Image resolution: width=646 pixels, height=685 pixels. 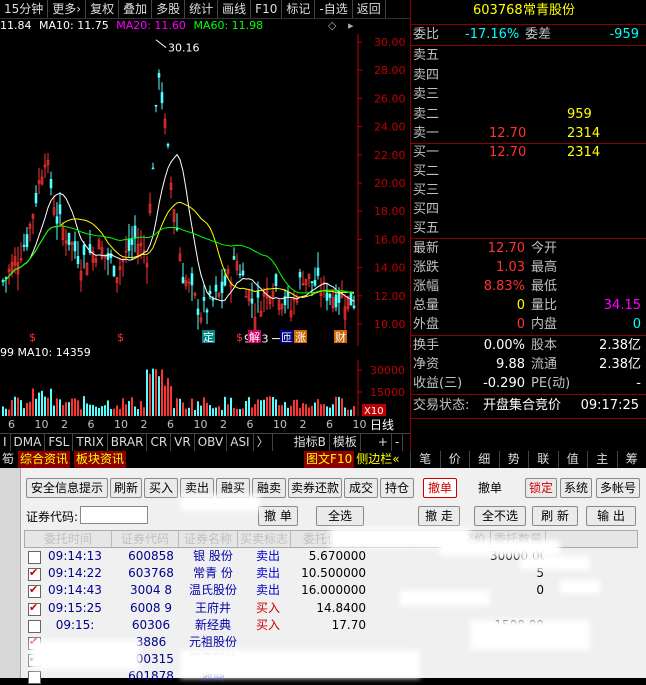 What do you see at coordinates (500, 516) in the screenshot?
I see `deselect-all-button: 全不选` at bounding box center [500, 516].